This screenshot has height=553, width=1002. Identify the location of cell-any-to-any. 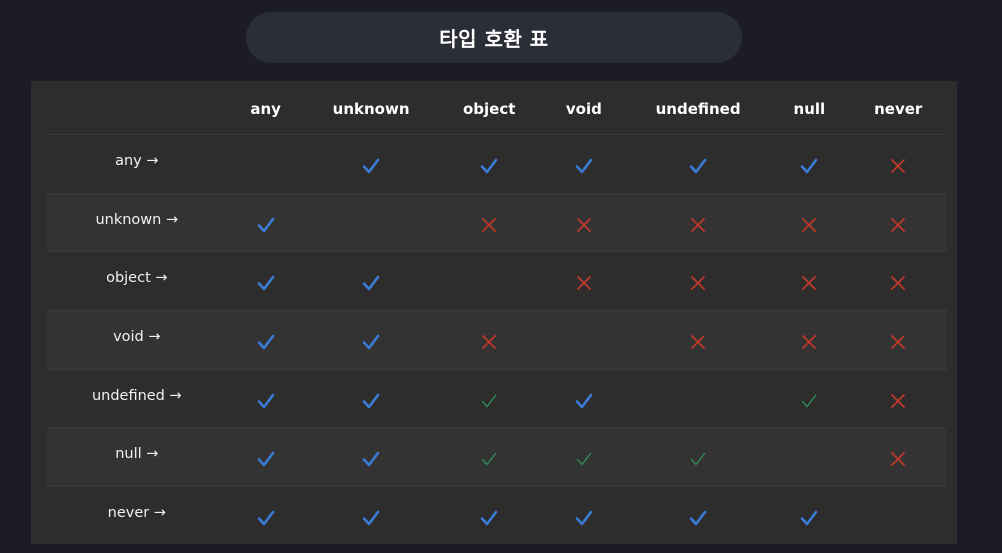
(266, 164).